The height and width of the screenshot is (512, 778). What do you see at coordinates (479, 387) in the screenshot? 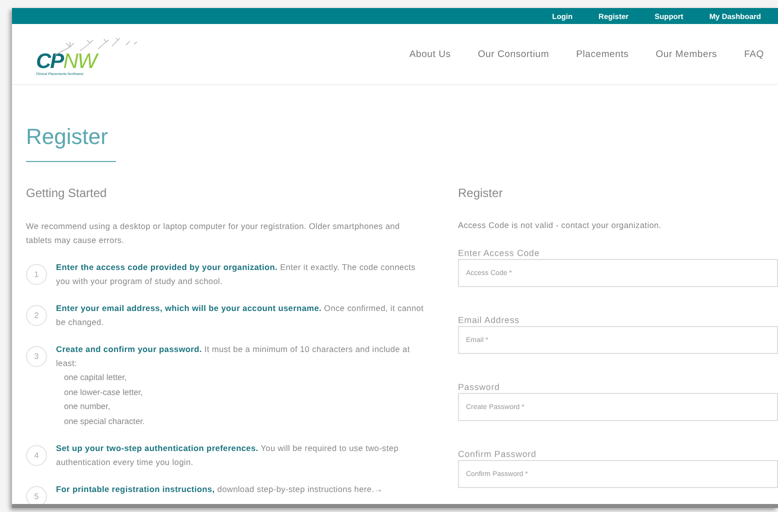
I see `field-label: Password` at bounding box center [479, 387].